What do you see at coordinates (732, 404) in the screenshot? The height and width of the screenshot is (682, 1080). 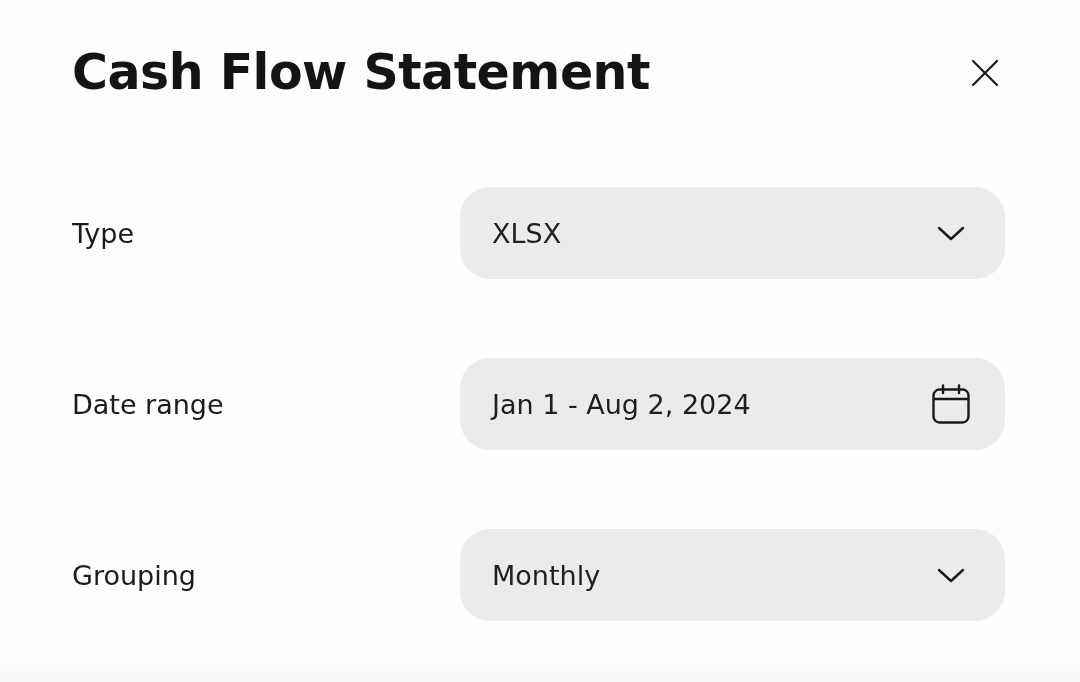 I see `date-field: Jan 1 - Aug 2, 2024` at bounding box center [732, 404].